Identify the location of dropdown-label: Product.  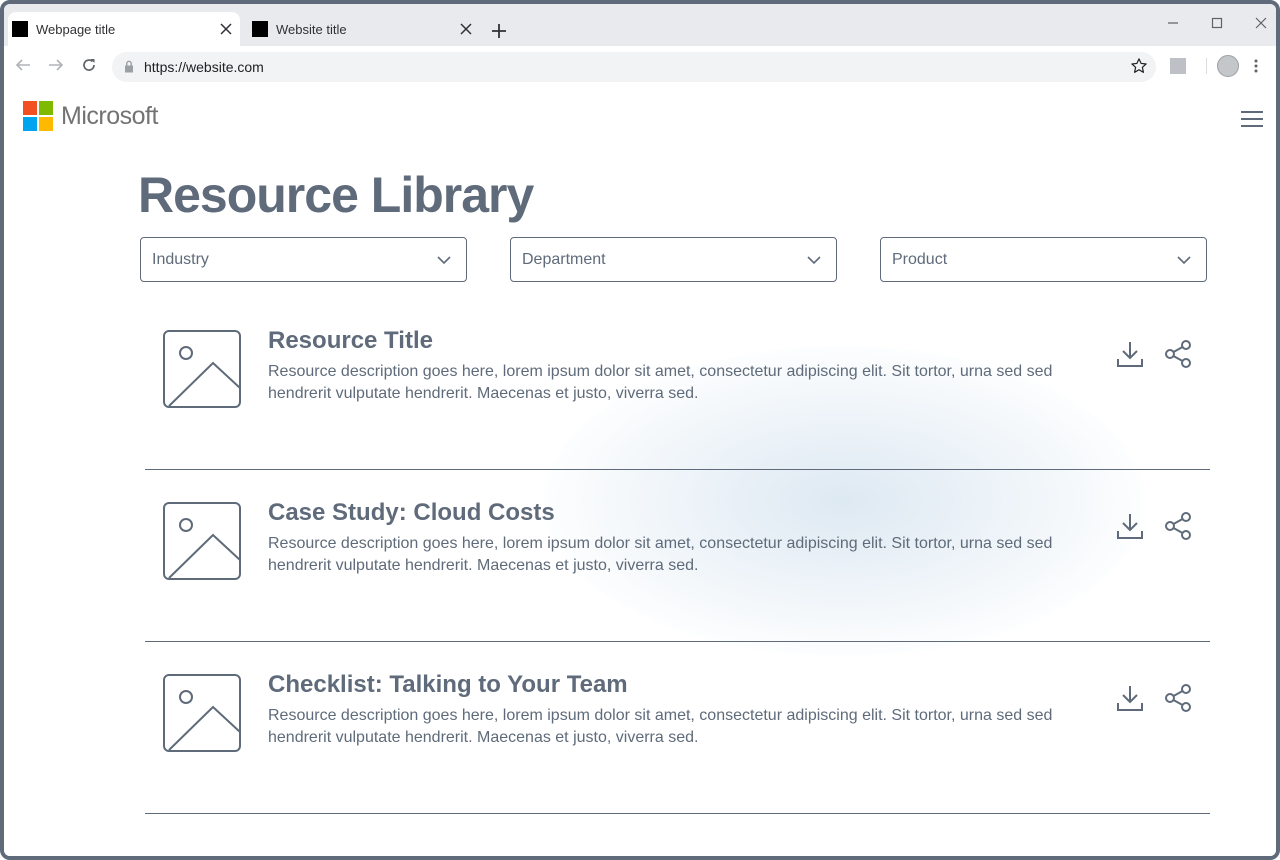
(920, 259).